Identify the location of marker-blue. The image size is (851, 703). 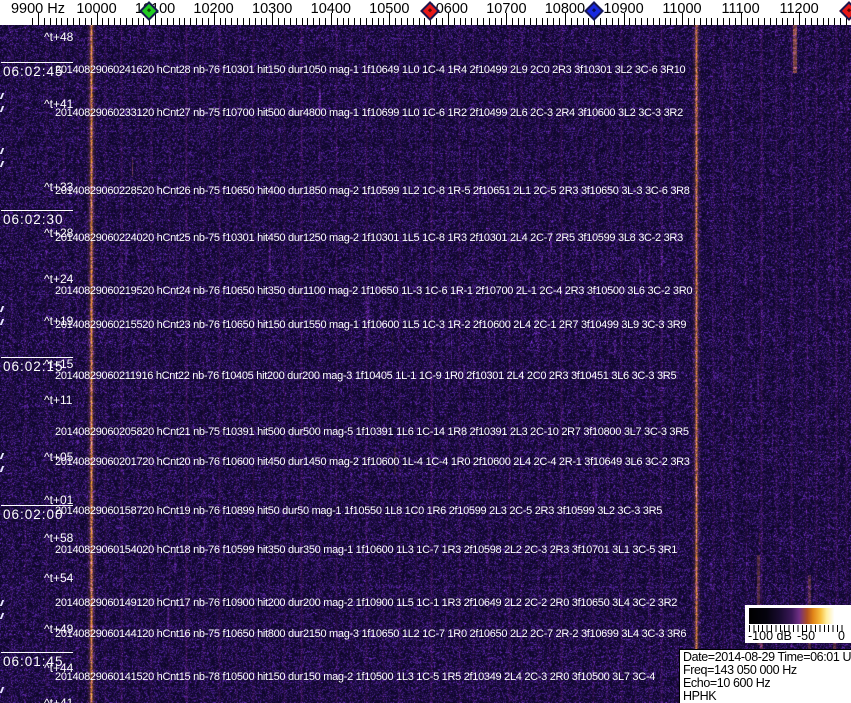
(594, 11).